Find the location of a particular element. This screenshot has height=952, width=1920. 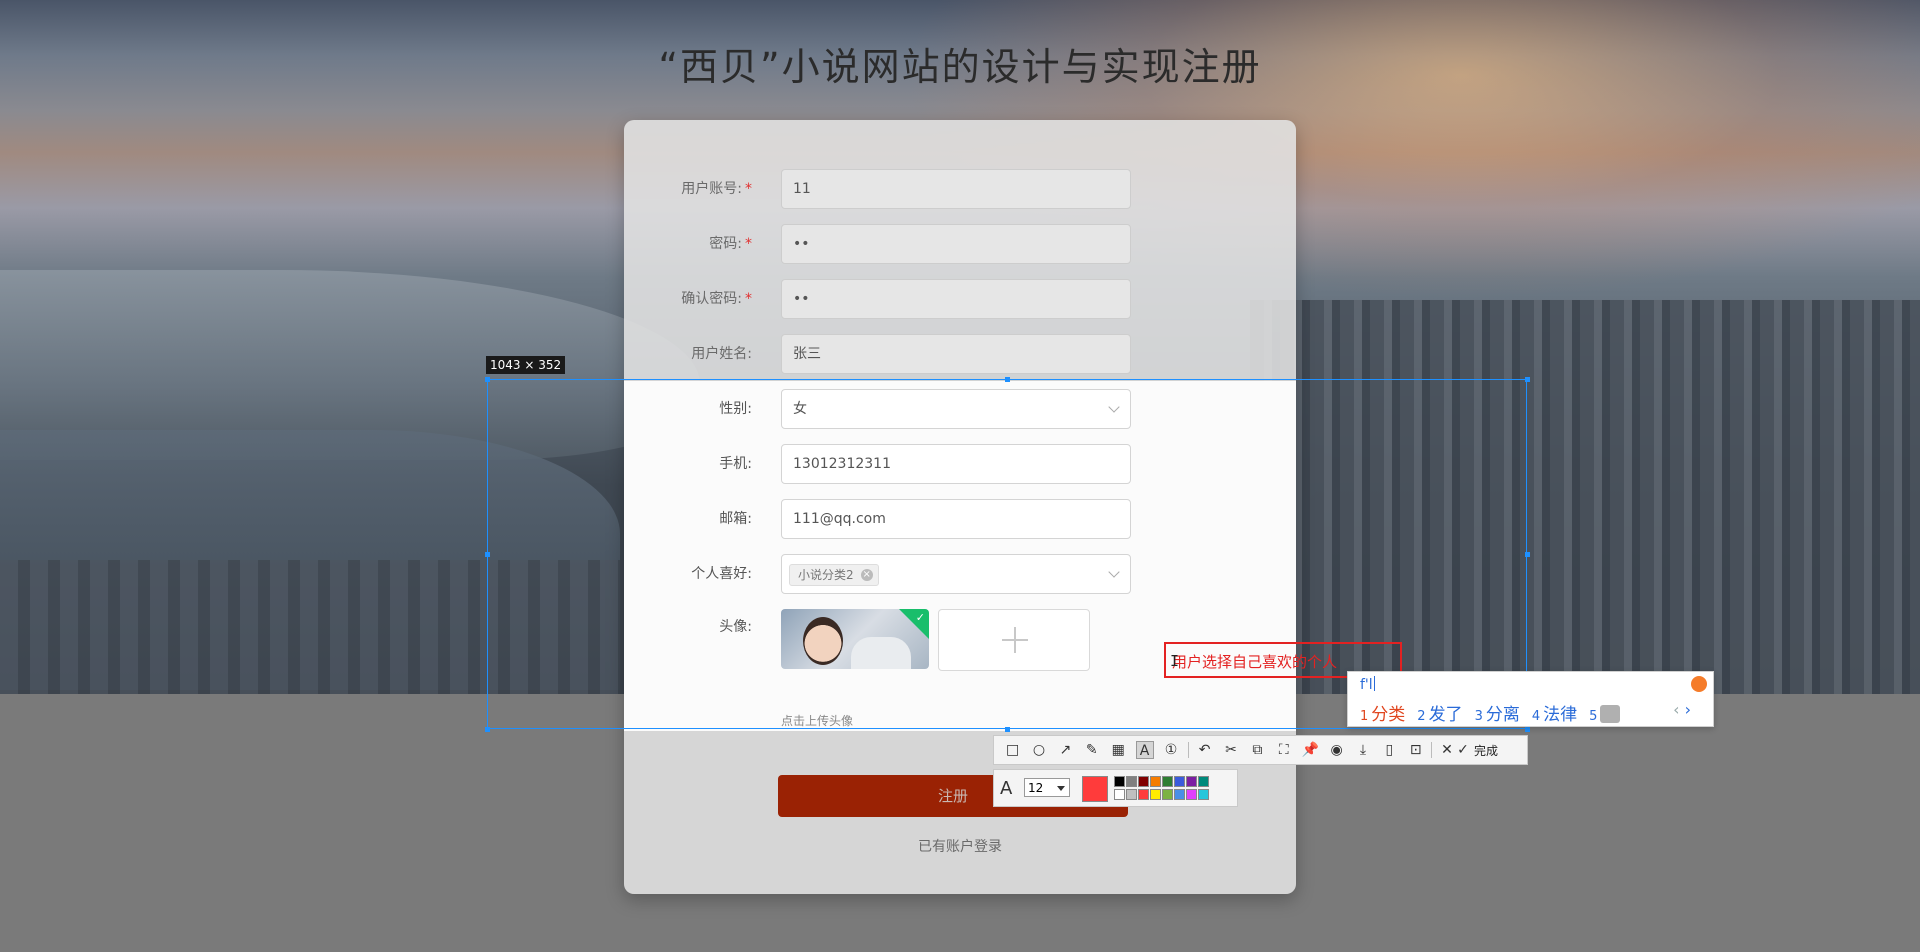

record-icon: ◉ is located at coordinates (1337, 750).